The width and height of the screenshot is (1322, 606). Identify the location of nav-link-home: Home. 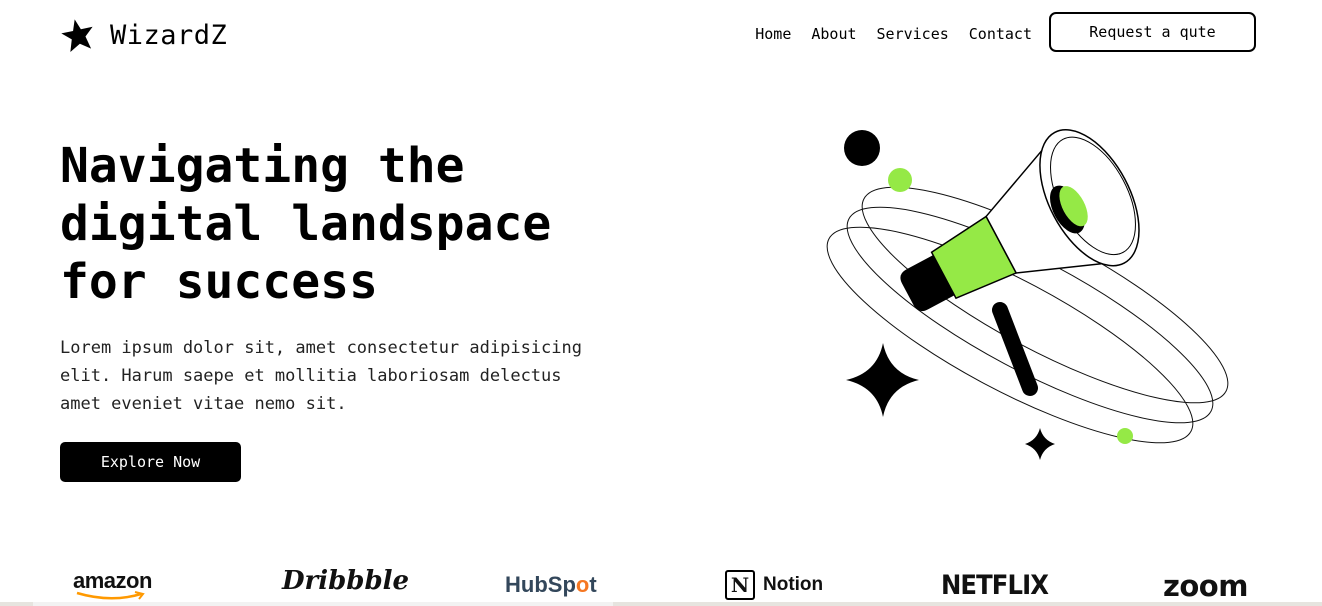
(773, 34).